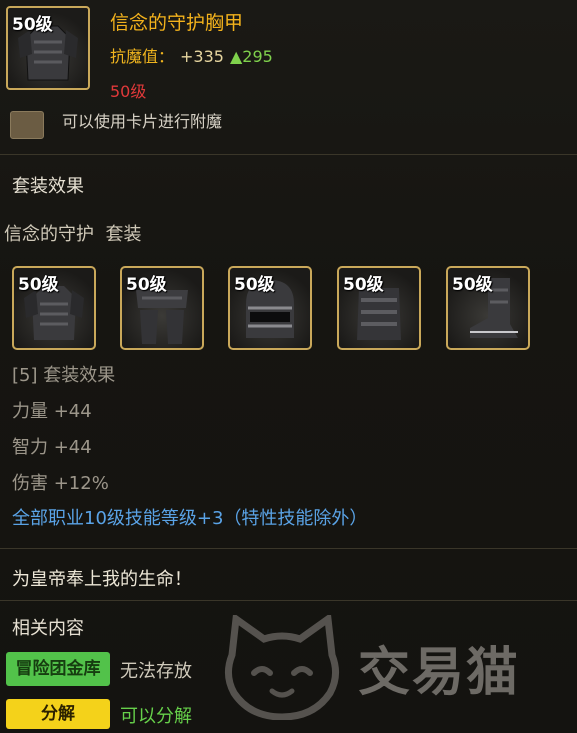  I want to click on set-effect-damage: 伤害 +12%, so click(60, 483).